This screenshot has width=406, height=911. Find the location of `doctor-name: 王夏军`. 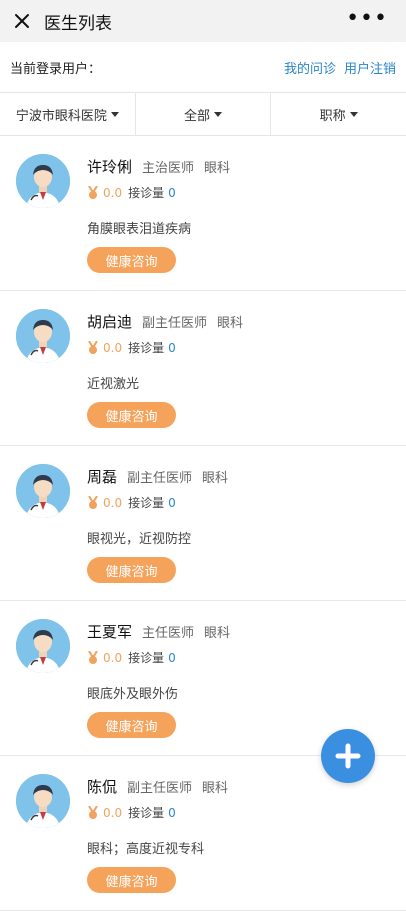

doctor-name: 王夏军 is located at coordinates (110, 632).